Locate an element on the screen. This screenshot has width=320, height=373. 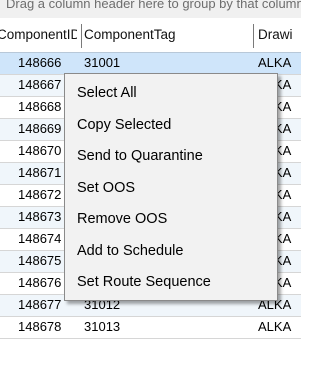
menu-item-add-to-schedule: Add to Schedule is located at coordinates (170, 251).